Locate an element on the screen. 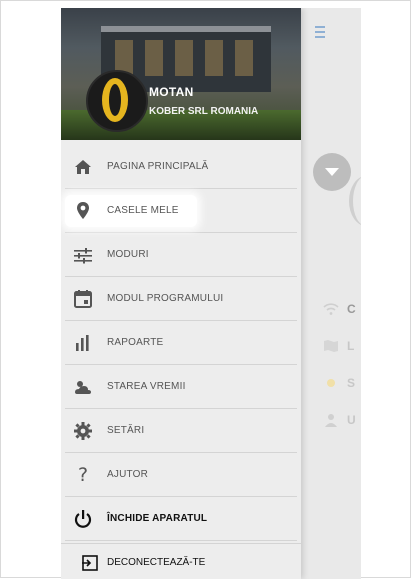 The width and height of the screenshot is (411, 579). logout-icon is located at coordinates (90, 563).